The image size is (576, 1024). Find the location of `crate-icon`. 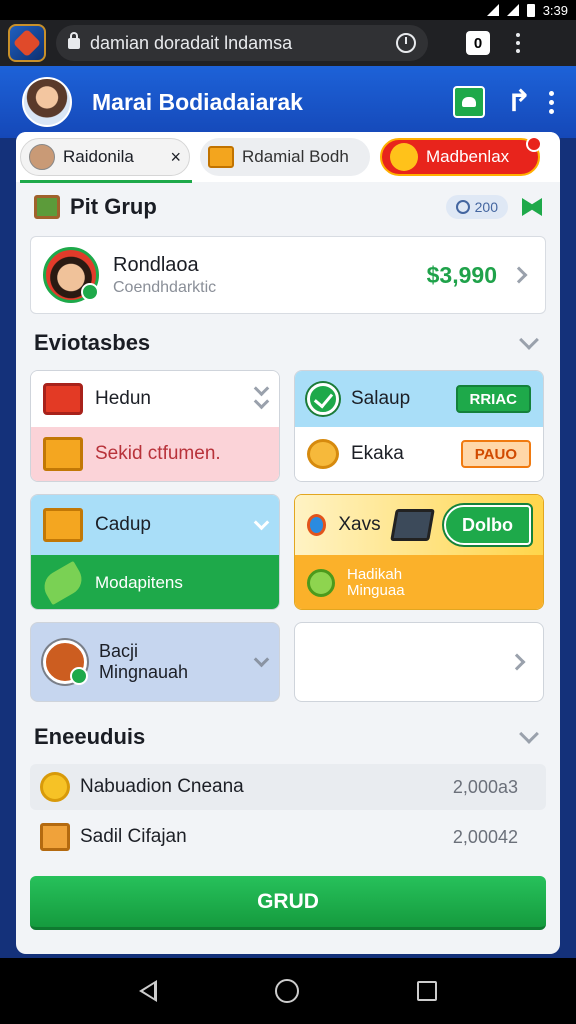

crate-icon is located at coordinates (55, 837).